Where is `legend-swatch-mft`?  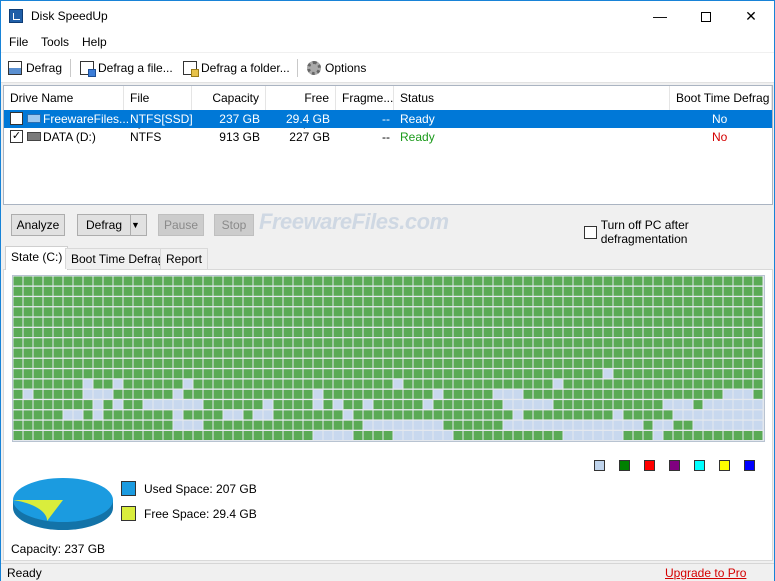 legend-swatch-mft is located at coordinates (749, 465).